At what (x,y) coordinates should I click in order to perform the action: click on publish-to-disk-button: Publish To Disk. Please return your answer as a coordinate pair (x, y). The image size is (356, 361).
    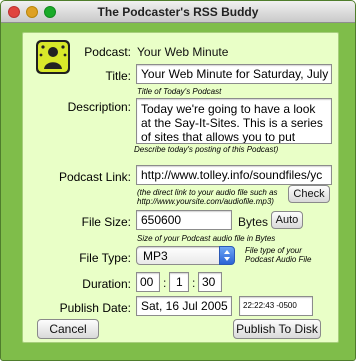
    Looking at the image, I should click on (277, 329).